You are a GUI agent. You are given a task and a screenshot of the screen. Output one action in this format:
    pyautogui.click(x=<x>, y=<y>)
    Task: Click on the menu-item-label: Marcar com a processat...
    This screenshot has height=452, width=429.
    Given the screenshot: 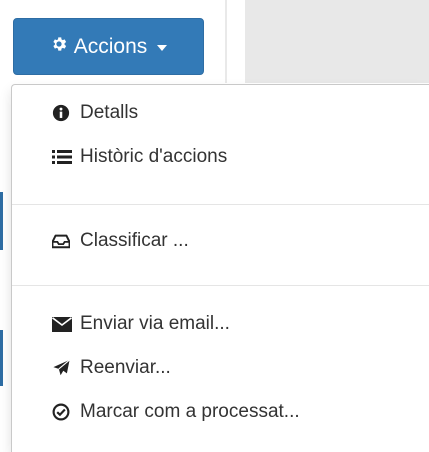 What is the action you would take?
    pyautogui.click(x=190, y=411)
    